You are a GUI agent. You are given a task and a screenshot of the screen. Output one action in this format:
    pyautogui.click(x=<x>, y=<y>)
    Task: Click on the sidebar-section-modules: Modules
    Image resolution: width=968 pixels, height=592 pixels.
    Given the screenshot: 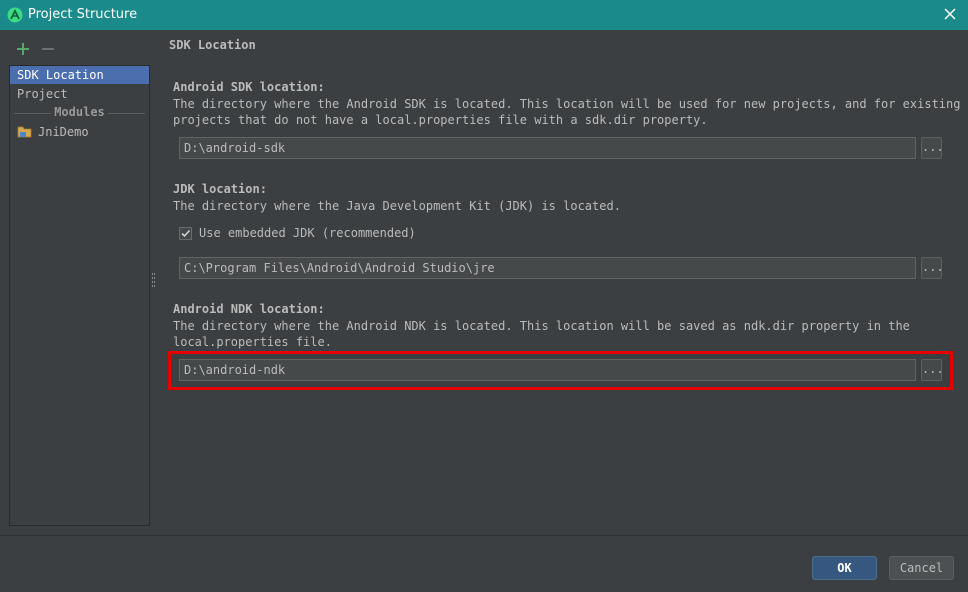 What is the action you would take?
    pyautogui.click(x=79, y=112)
    